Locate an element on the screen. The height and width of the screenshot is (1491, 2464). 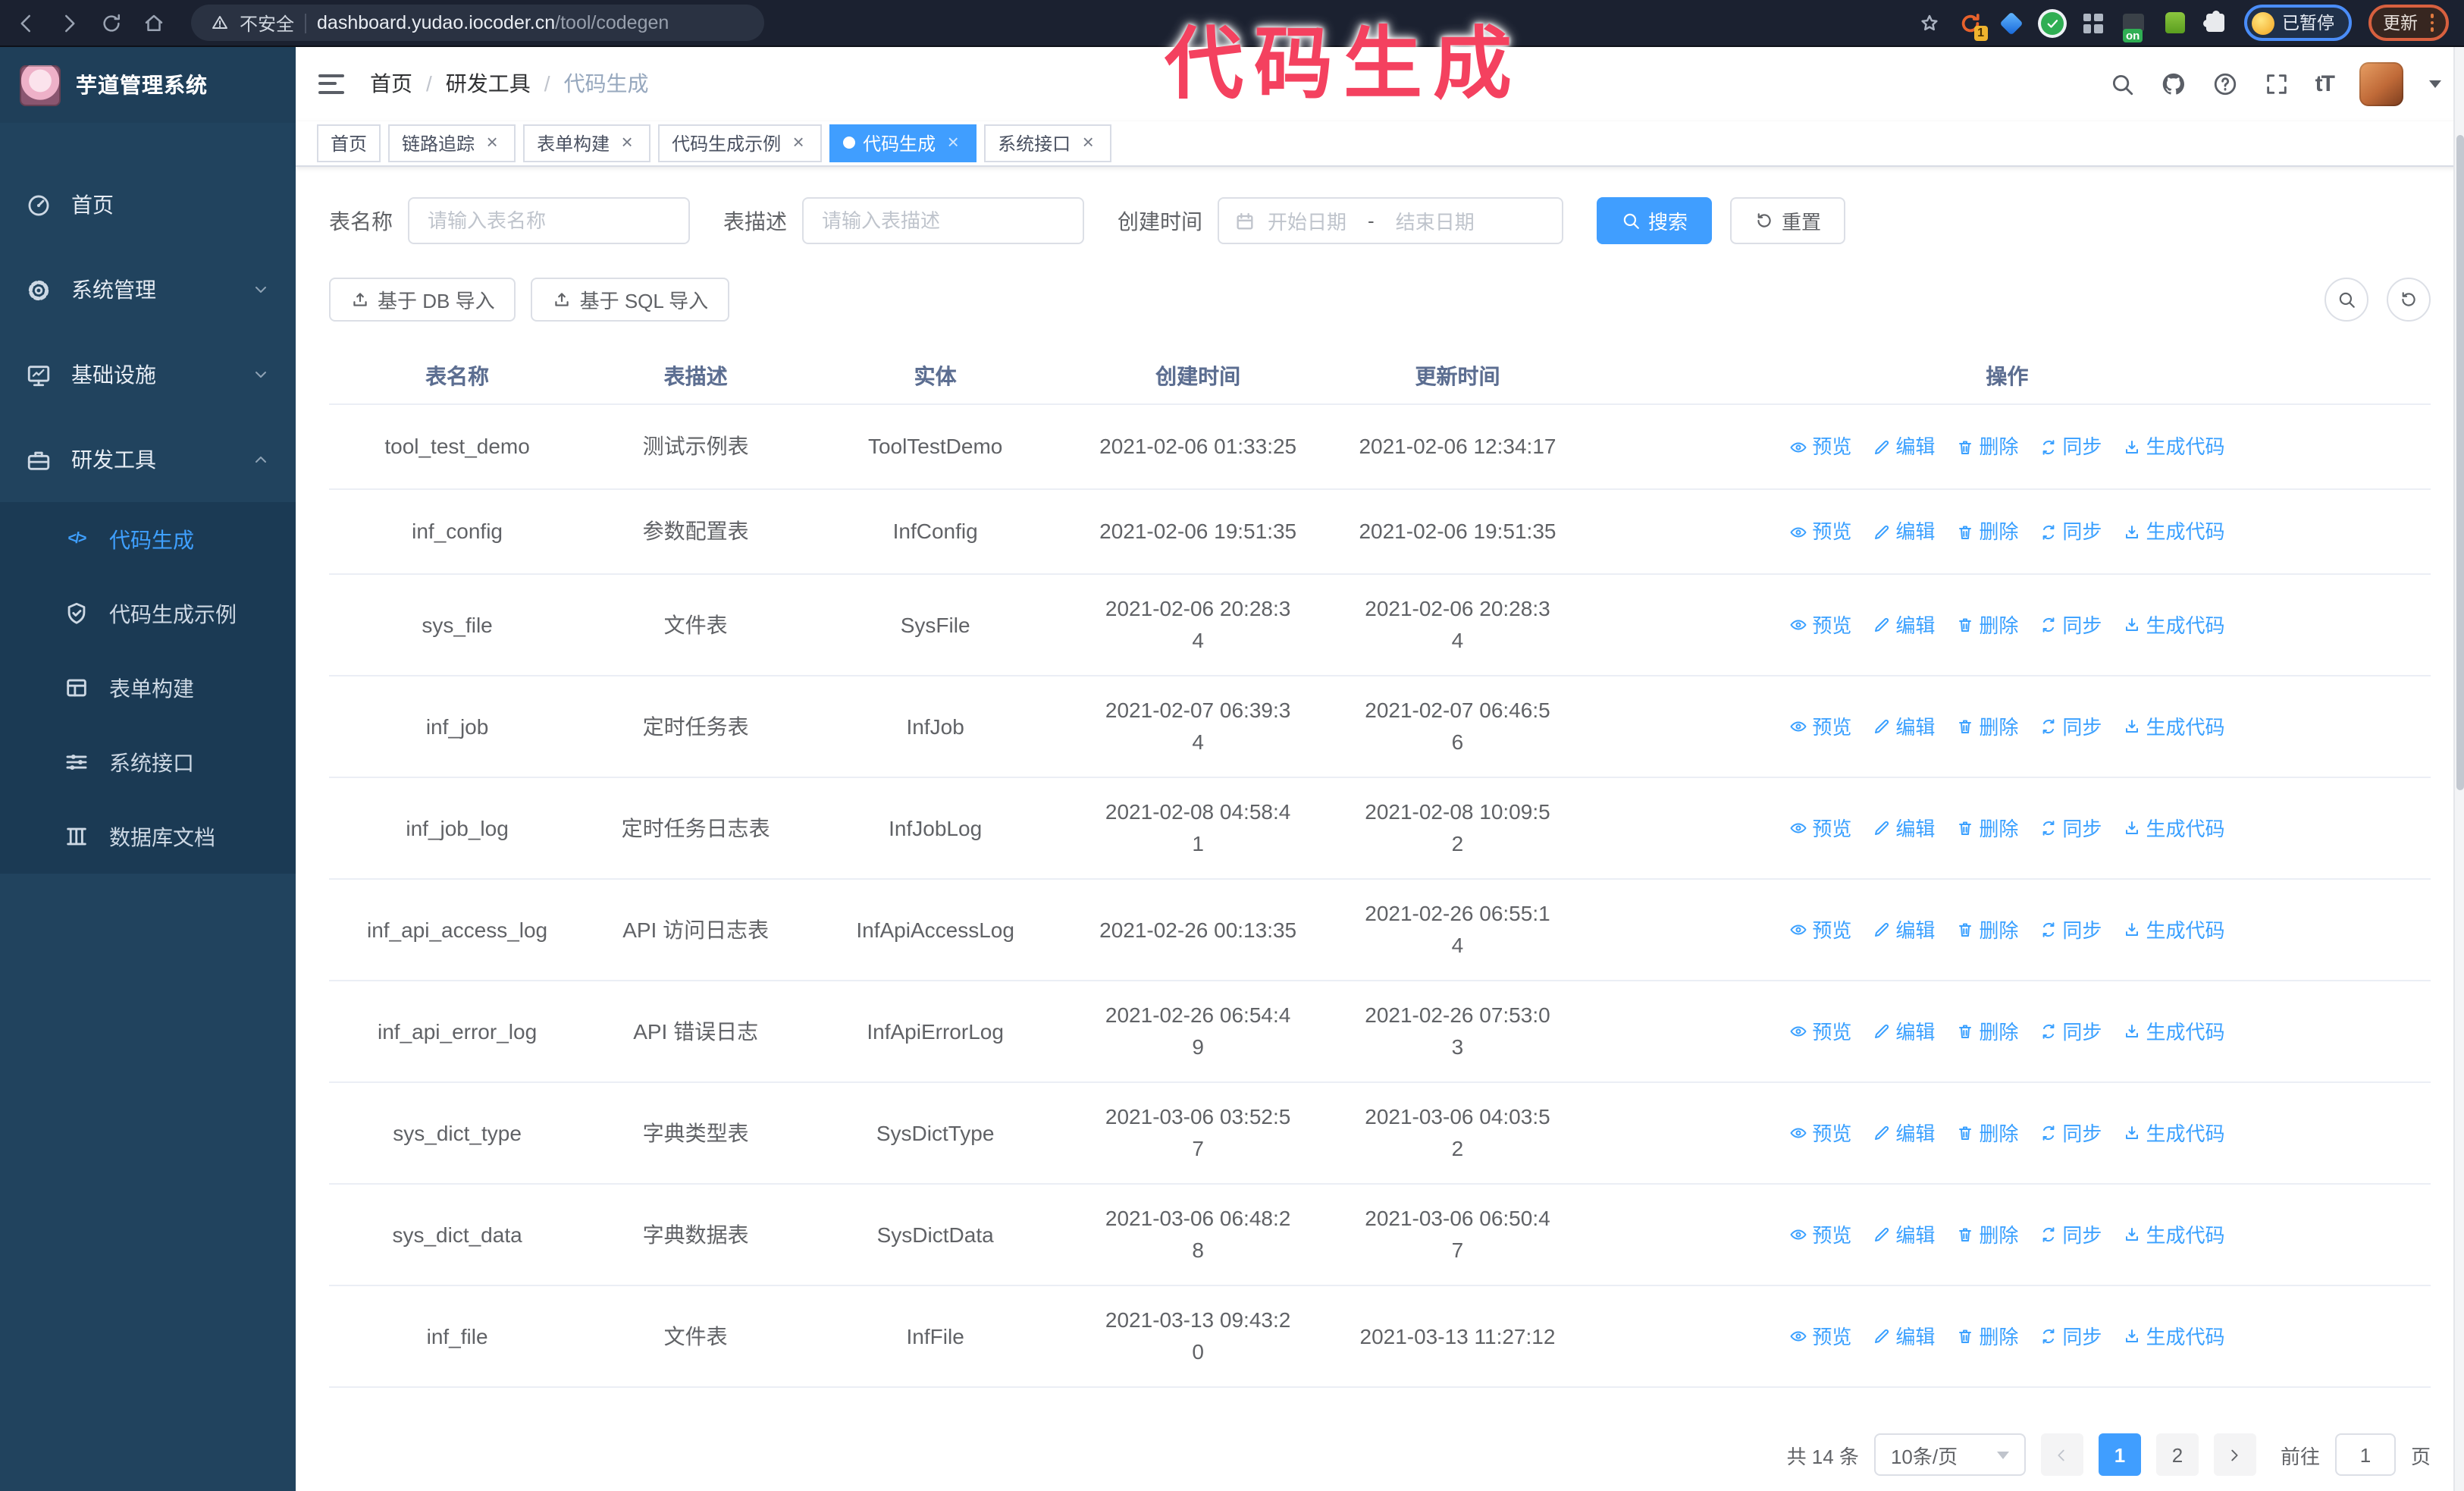
table-desc-input is located at coordinates (943, 220).